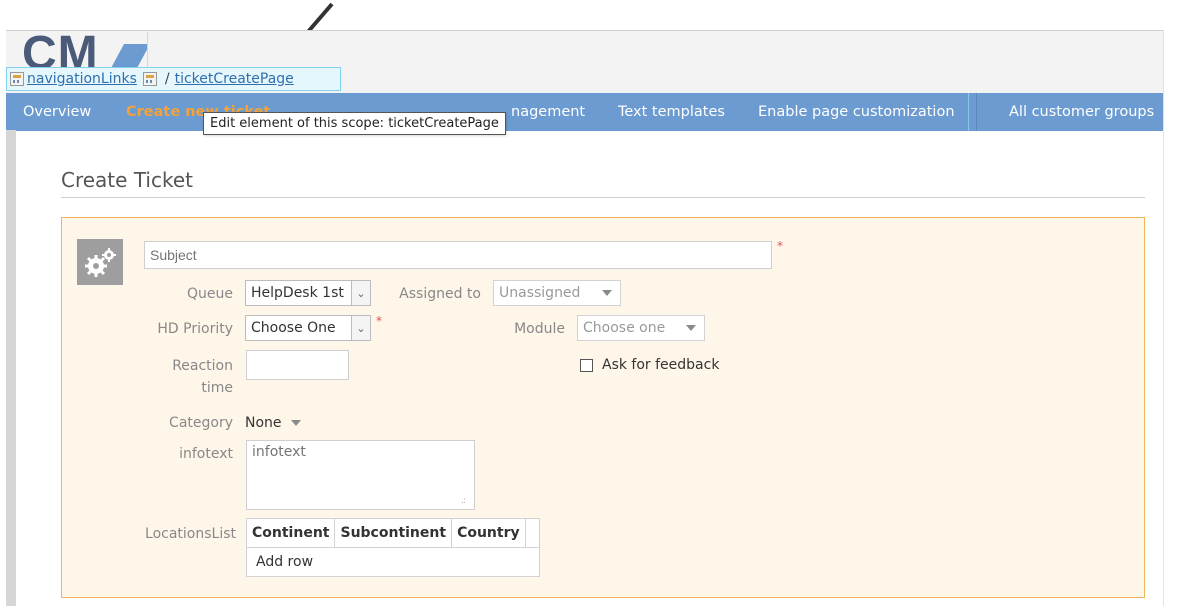 The height and width of the screenshot is (606, 1186). I want to click on subject-input, so click(458, 255).